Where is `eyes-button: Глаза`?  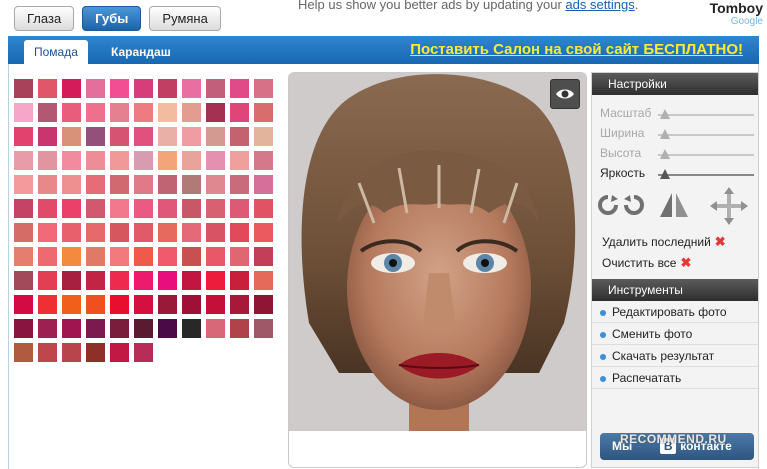
eyes-button: Глаза is located at coordinates (44, 18).